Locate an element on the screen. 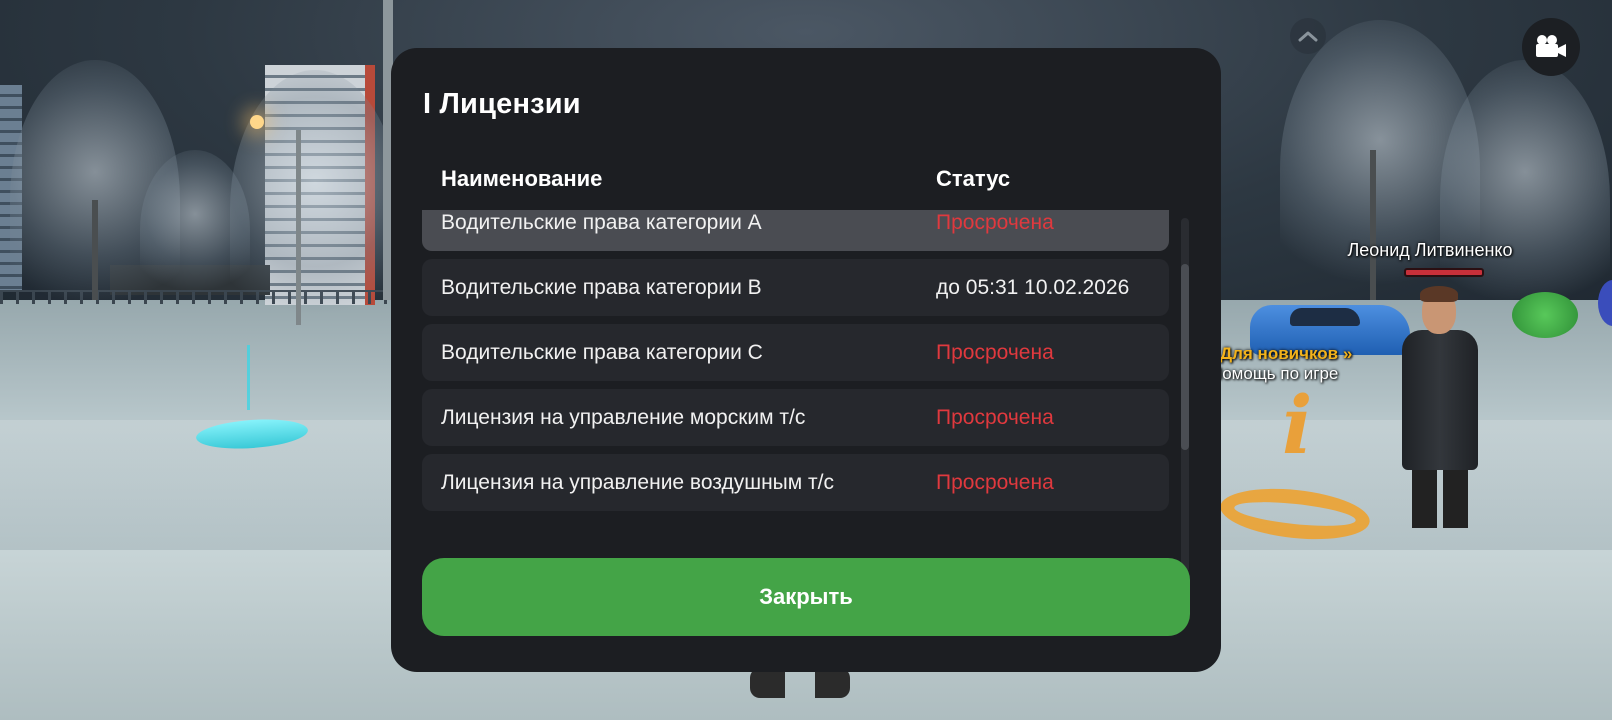  video-camera-icon is located at coordinates (1551, 46).